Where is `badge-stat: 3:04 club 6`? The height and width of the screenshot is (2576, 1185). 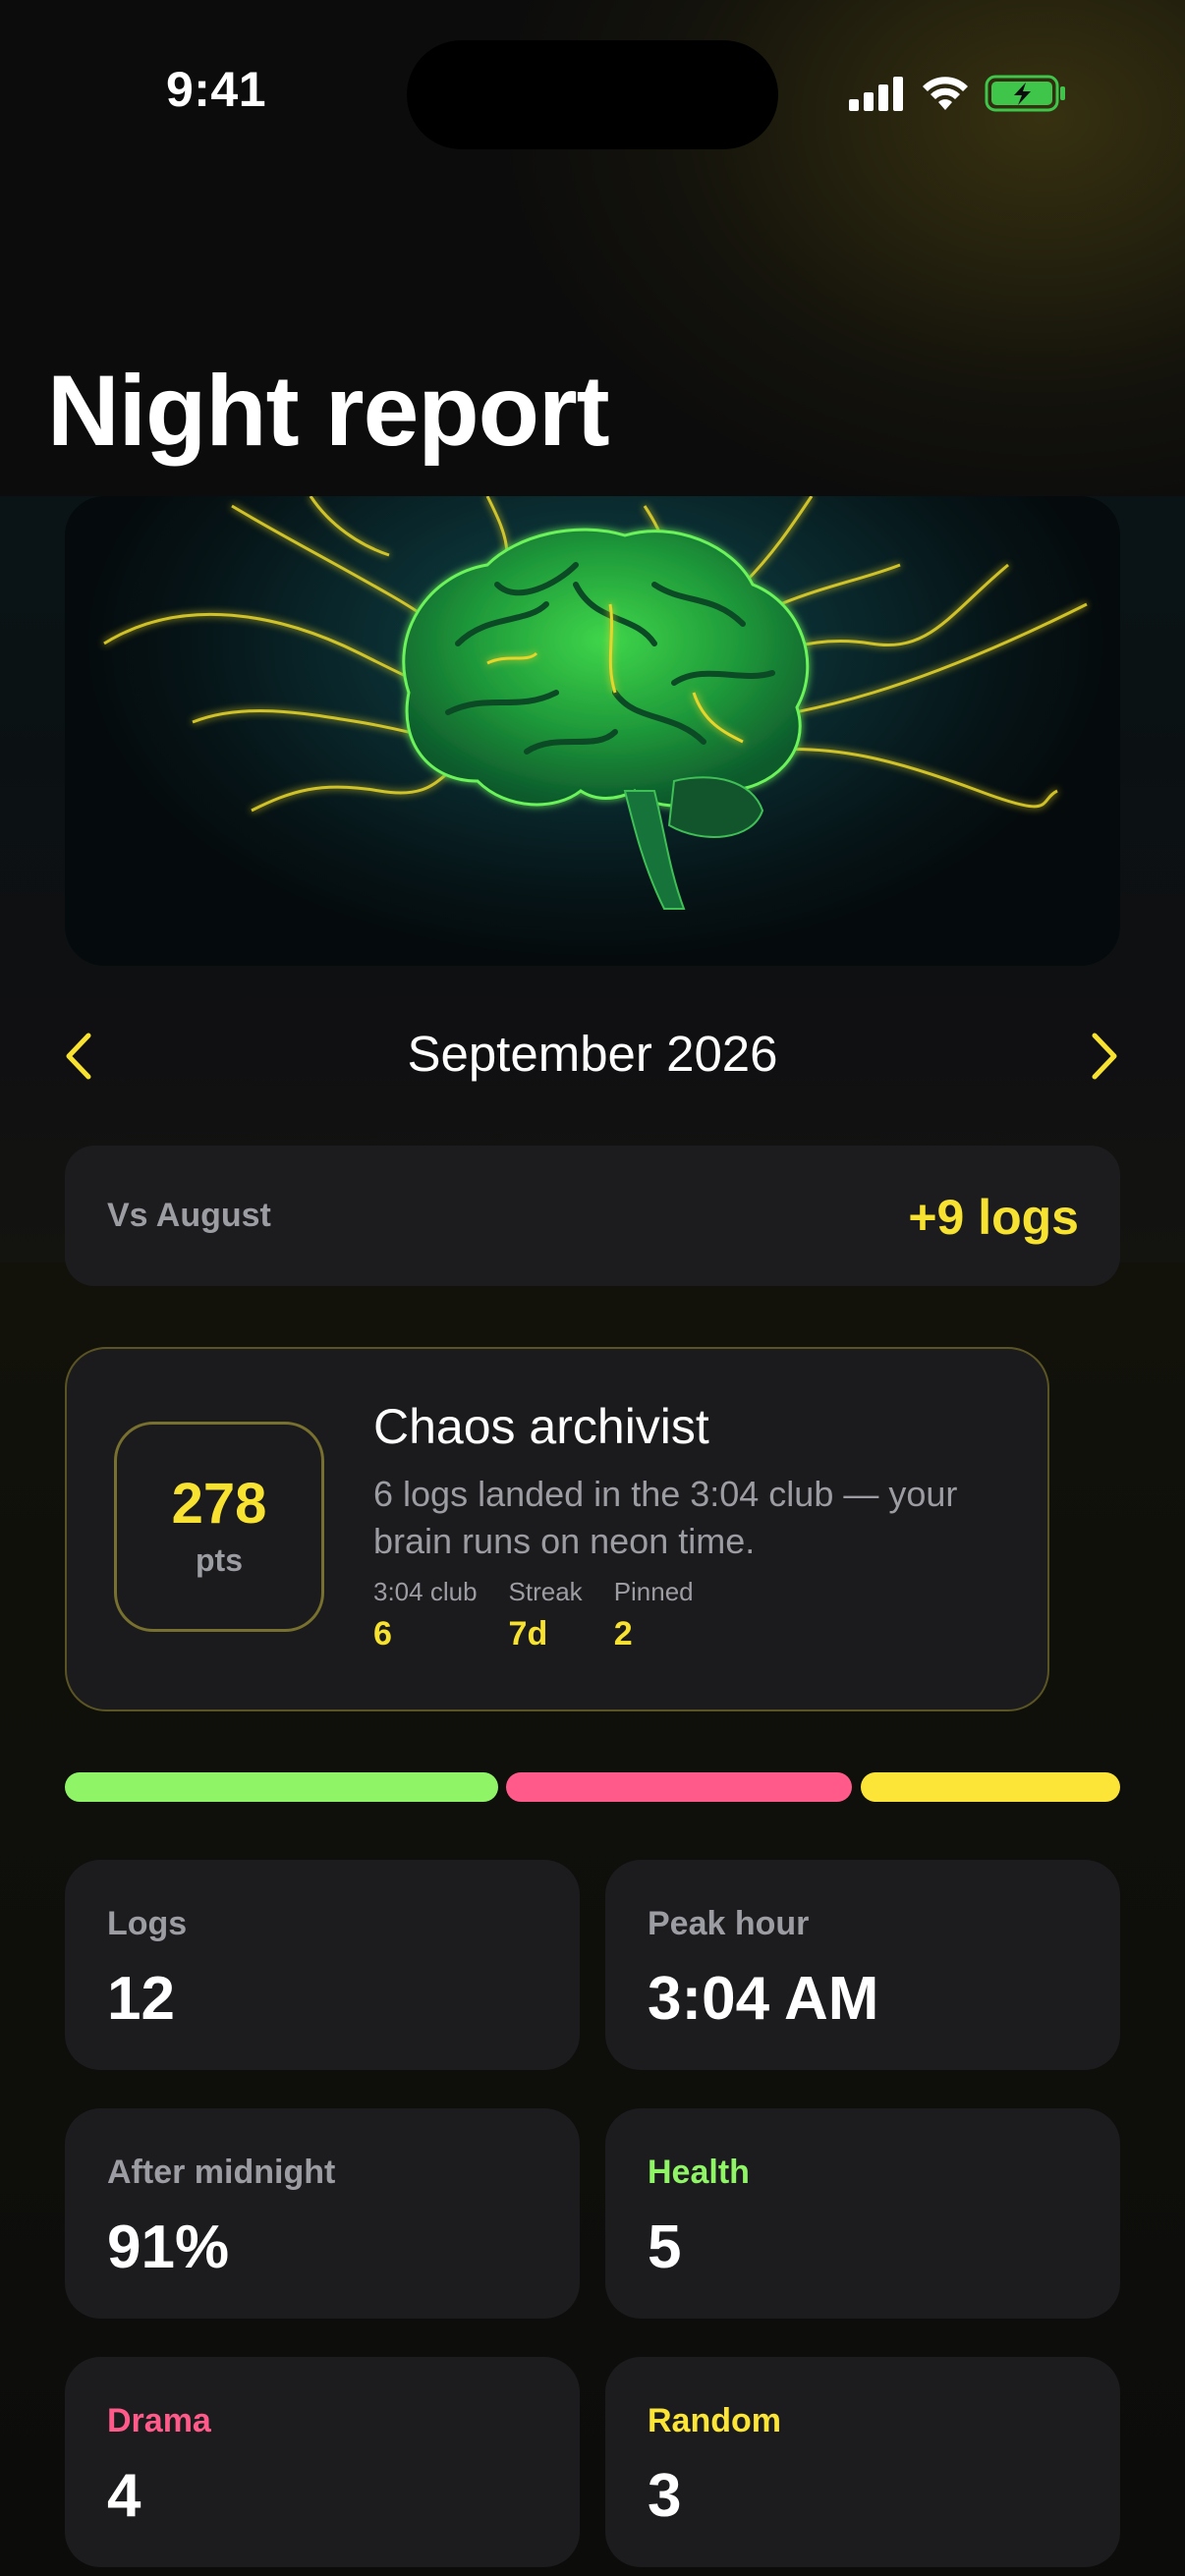
badge-stat: 3:04 club 6 is located at coordinates (426, 1615).